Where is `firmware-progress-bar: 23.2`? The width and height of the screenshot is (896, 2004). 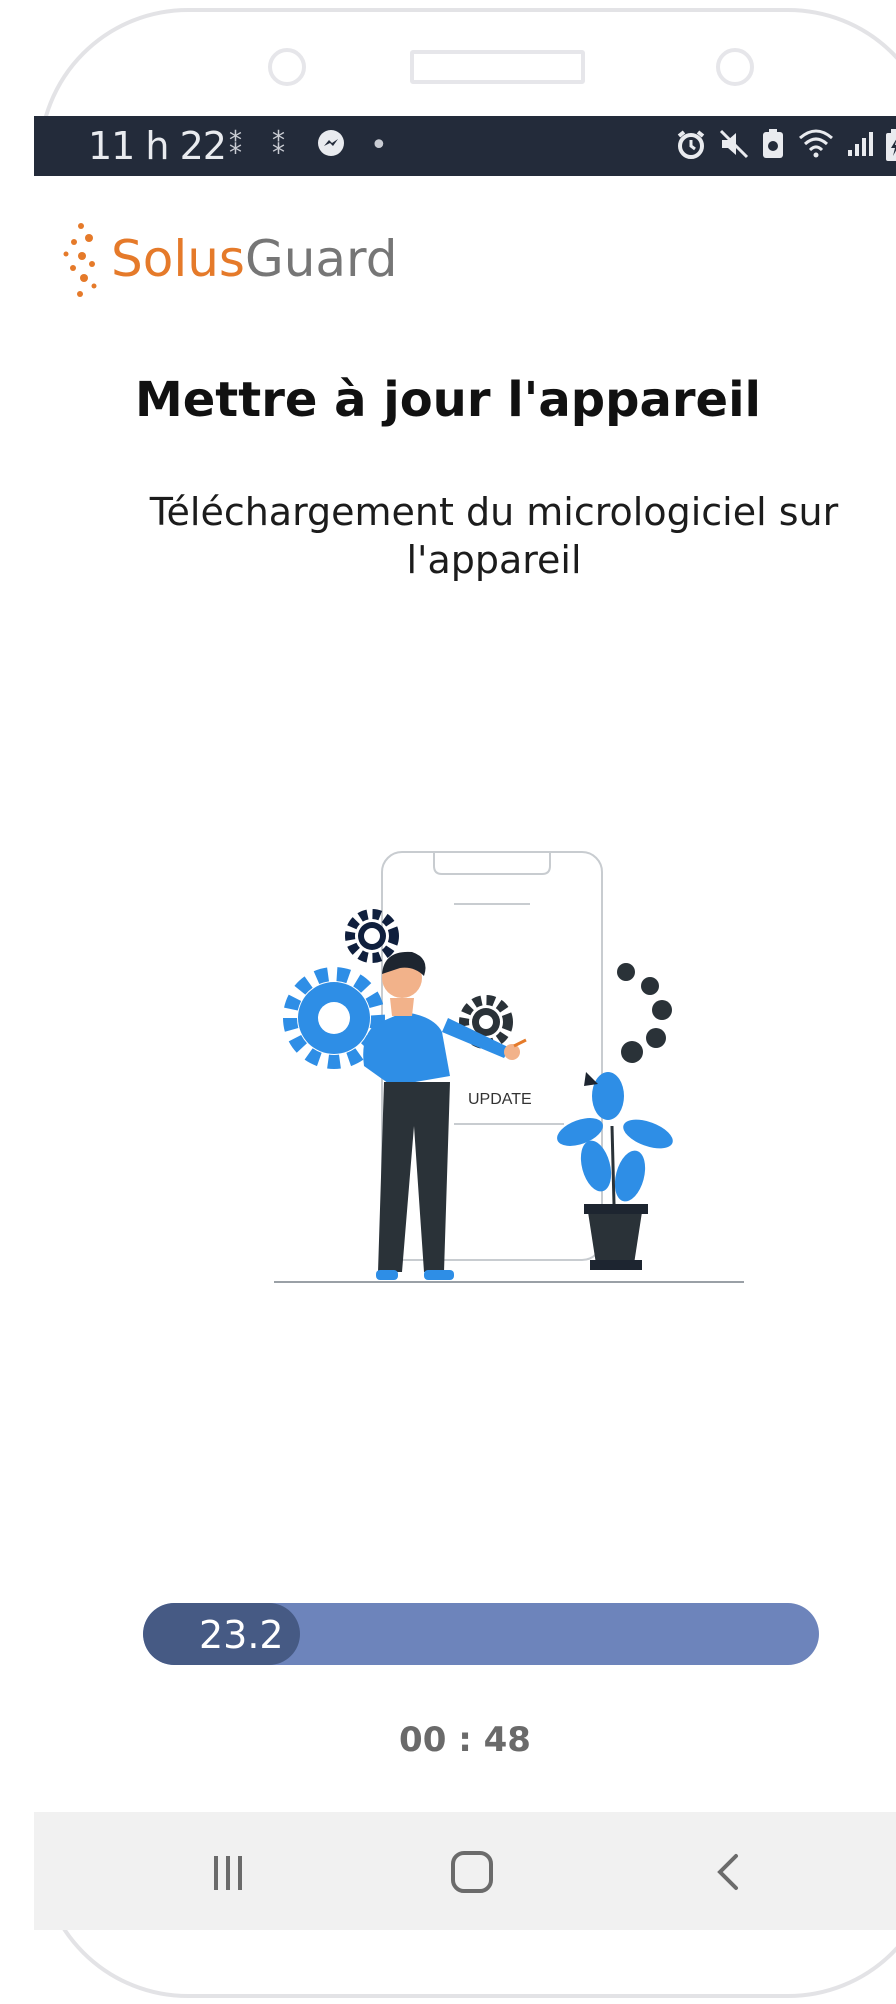
firmware-progress-bar: 23.2 is located at coordinates (481, 1634).